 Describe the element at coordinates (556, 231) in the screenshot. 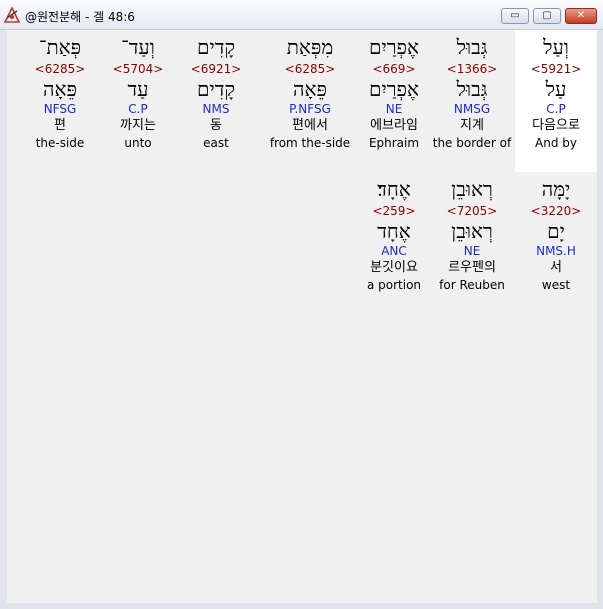

I see `lexical-form: יָם` at that location.